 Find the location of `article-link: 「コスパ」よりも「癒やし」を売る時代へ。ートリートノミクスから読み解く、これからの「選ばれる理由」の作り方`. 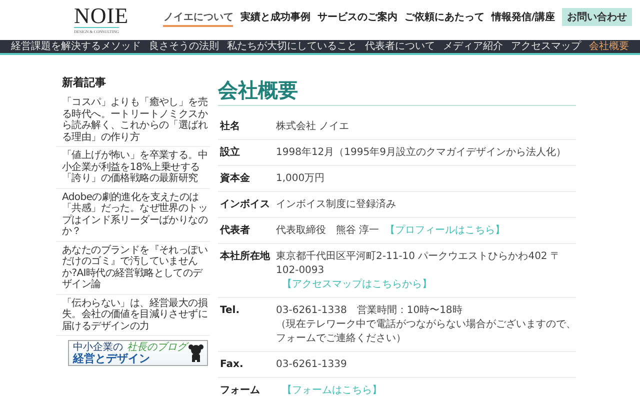

article-link: 「コスパ」よりも「癒やし」を売る時代へ。ートリートノミクスから読み解く、これからの「選ばれる理由」の作り方 is located at coordinates (133, 120).